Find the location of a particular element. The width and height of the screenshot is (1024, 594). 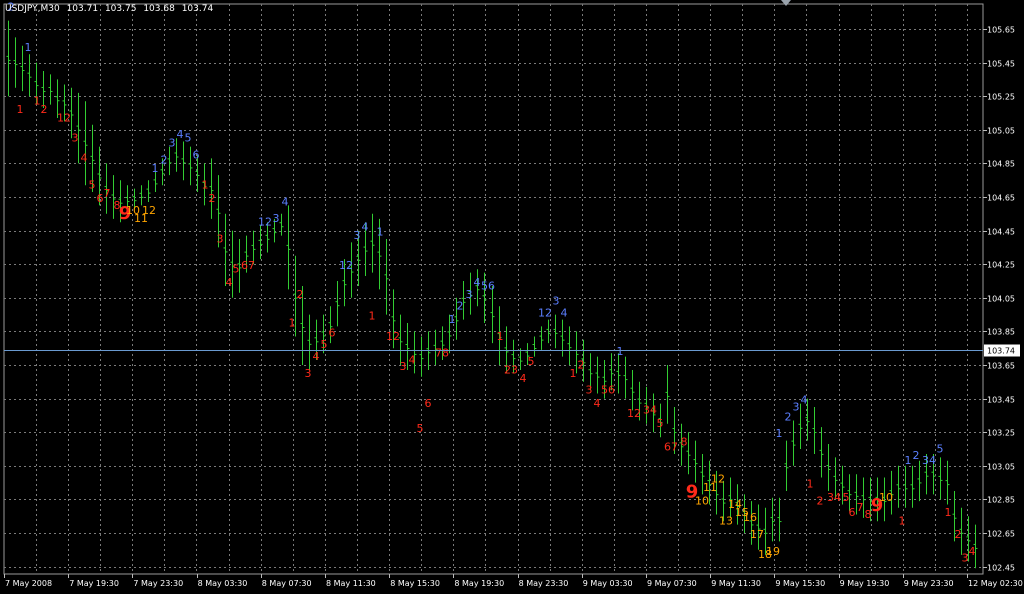

x-tick-label: 8 May 11:30 is located at coordinates (351, 583).